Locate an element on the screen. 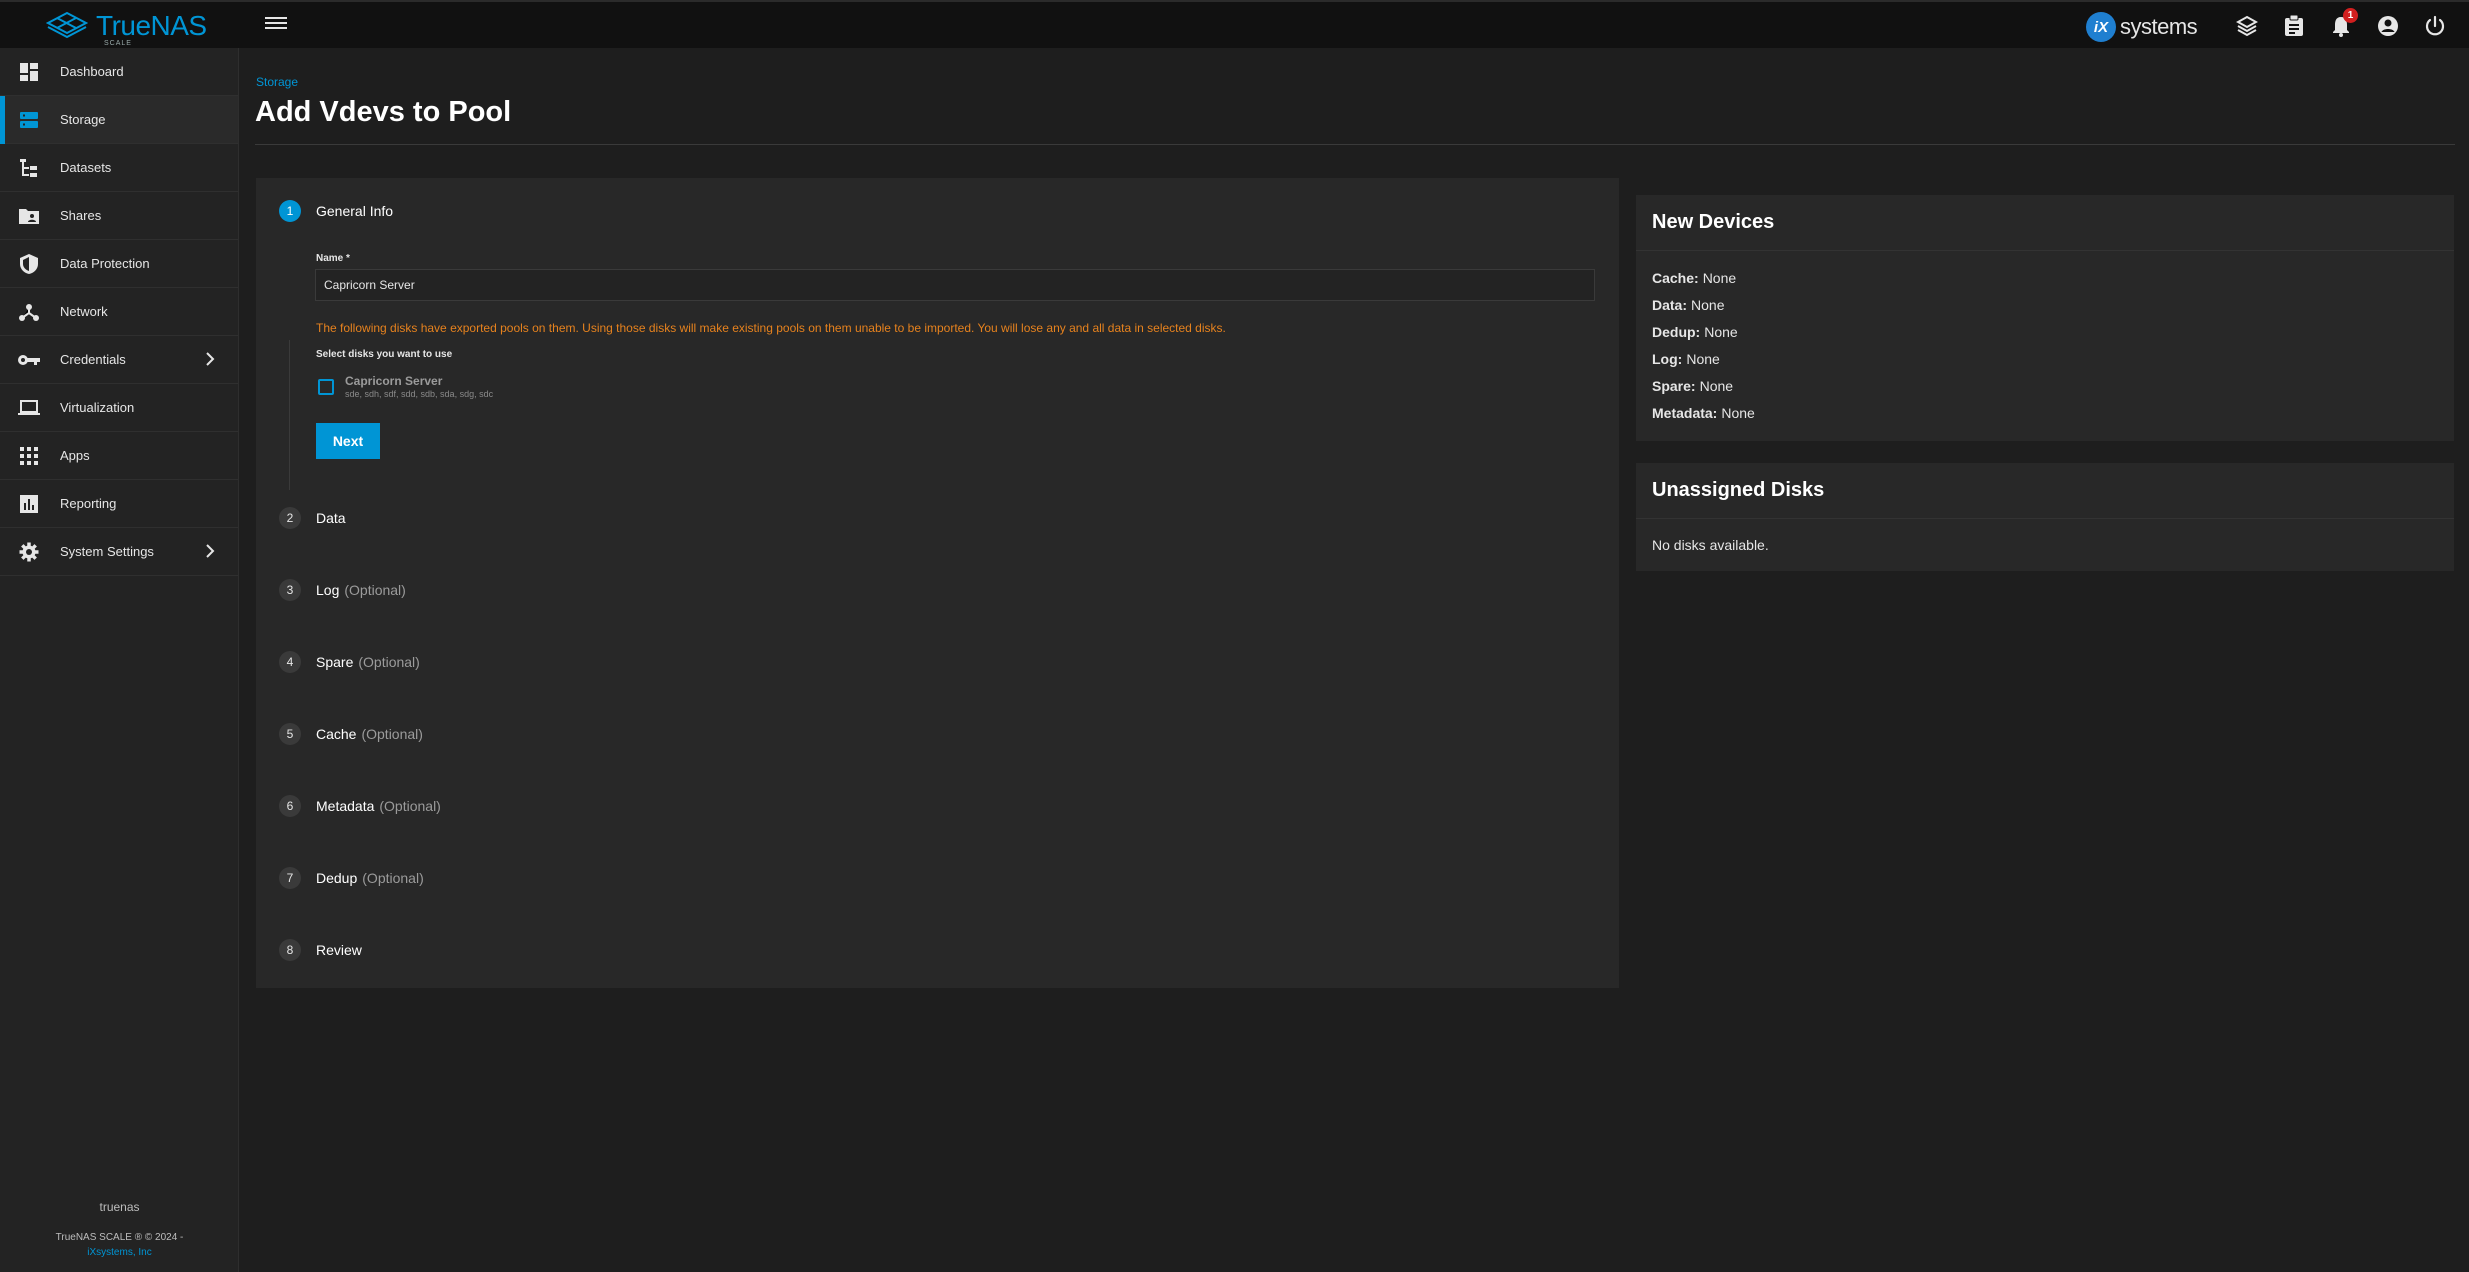 This screenshot has width=2469, height=1272. sidebar-item-datasets: Datasets is located at coordinates (119, 168).